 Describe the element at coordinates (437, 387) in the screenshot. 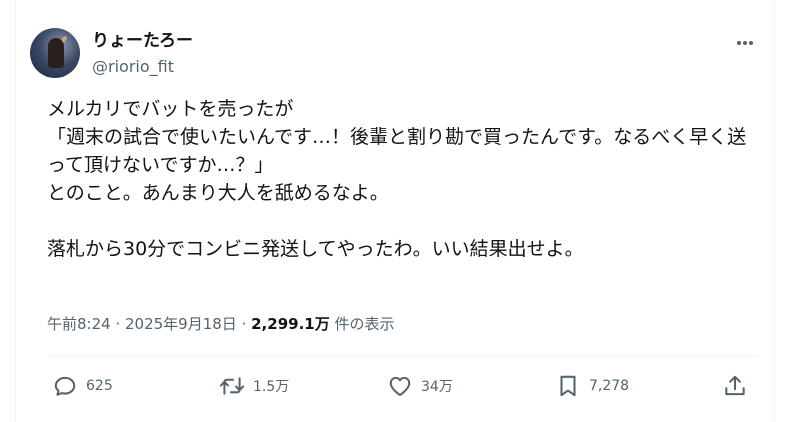

I see `like-count: 34万` at that location.